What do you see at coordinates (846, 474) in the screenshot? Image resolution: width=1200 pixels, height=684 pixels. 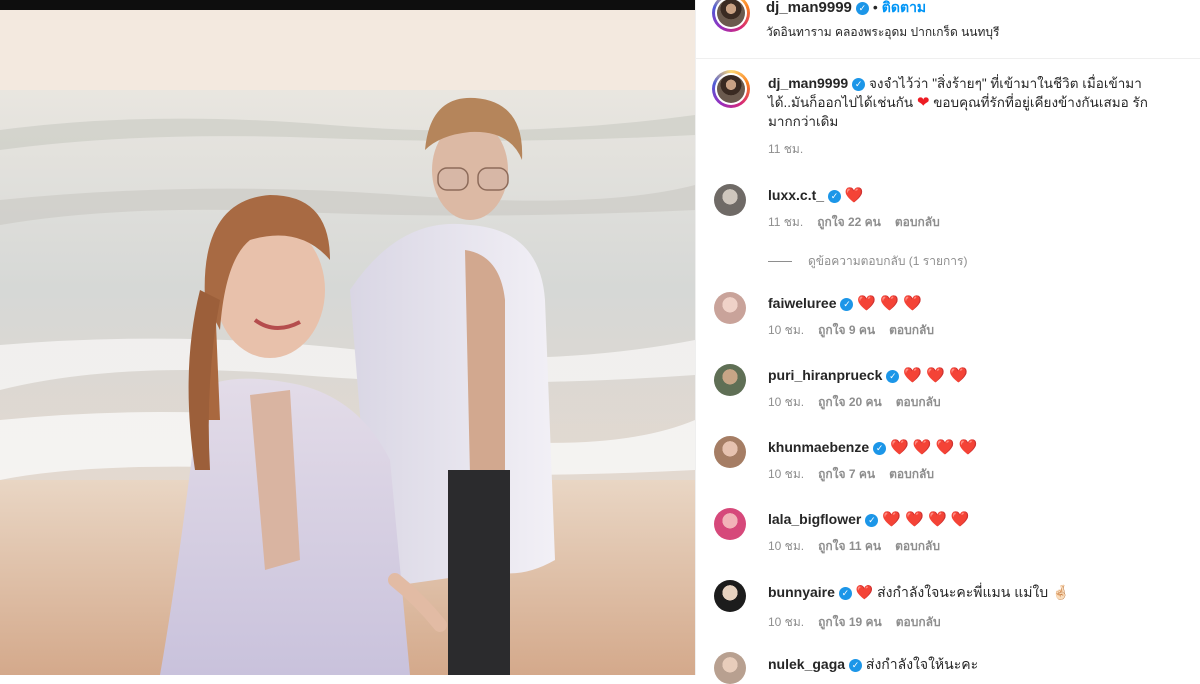 I see `comment-likes: ถูกใจ 7 คน` at bounding box center [846, 474].